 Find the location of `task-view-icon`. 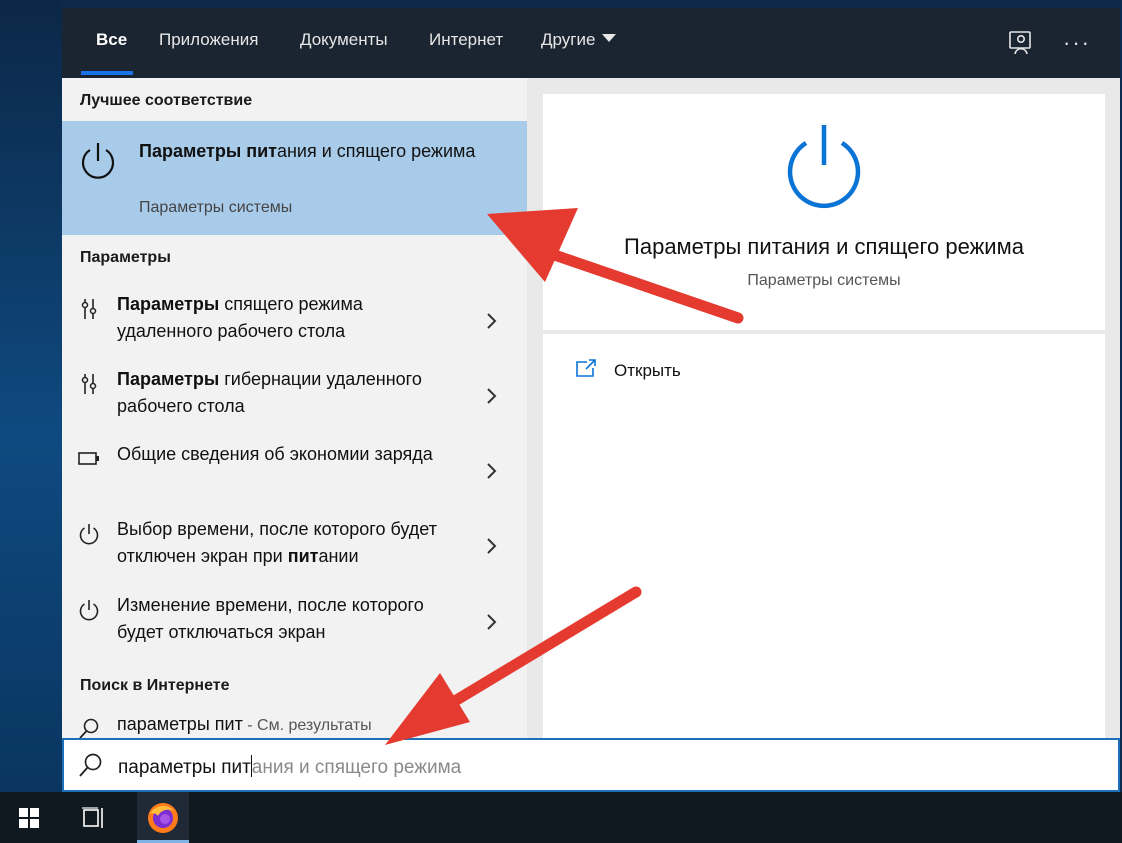

task-view-icon is located at coordinates (94, 817).